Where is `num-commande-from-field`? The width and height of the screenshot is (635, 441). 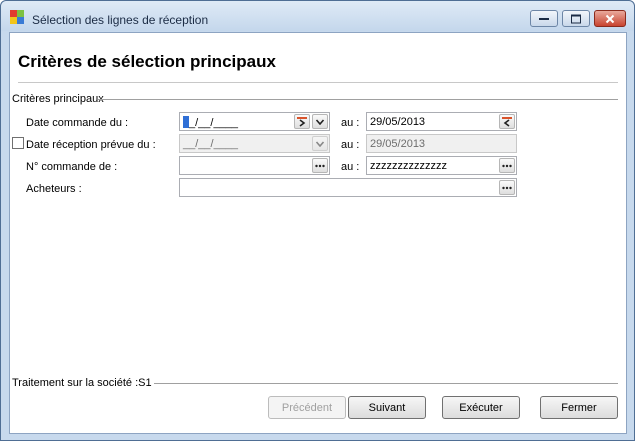 num-commande-from-field is located at coordinates (254, 165).